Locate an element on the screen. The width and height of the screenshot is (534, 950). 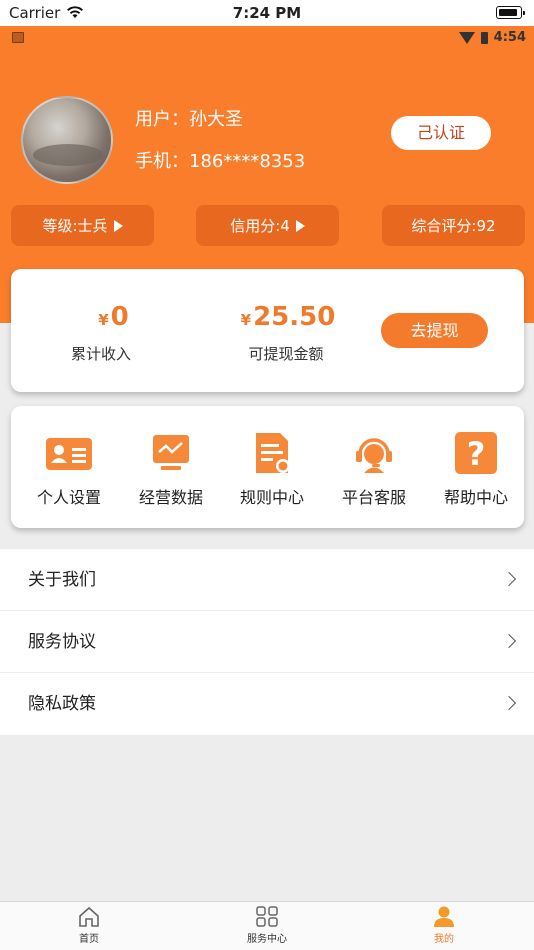
total-income-value: ¥0 is located at coordinates (113, 317).